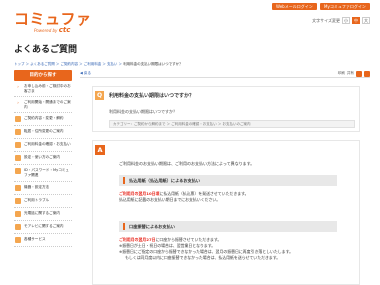 The width and height of the screenshot is (380, 285). I want to click on ctc-logo: Powered by ctc, so click(52, 30).